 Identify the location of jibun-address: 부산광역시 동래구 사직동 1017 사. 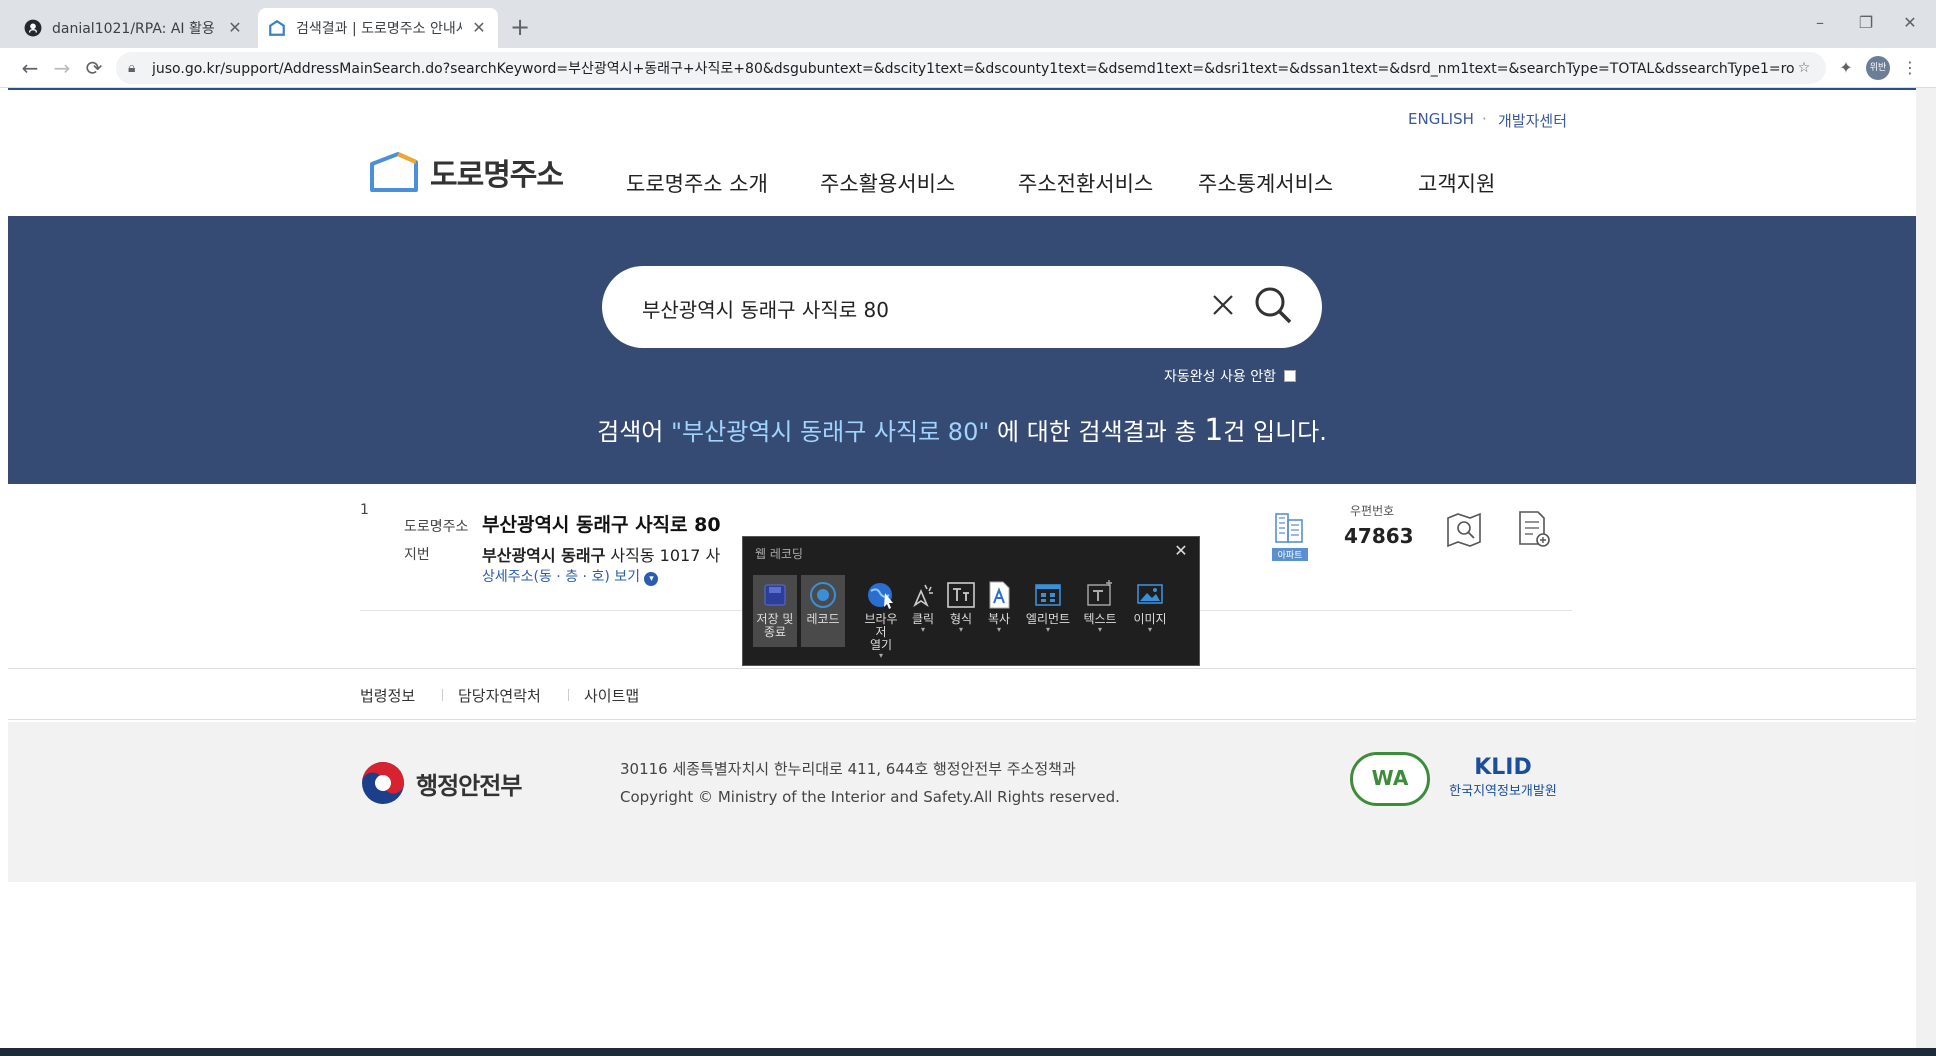
(601, 554).